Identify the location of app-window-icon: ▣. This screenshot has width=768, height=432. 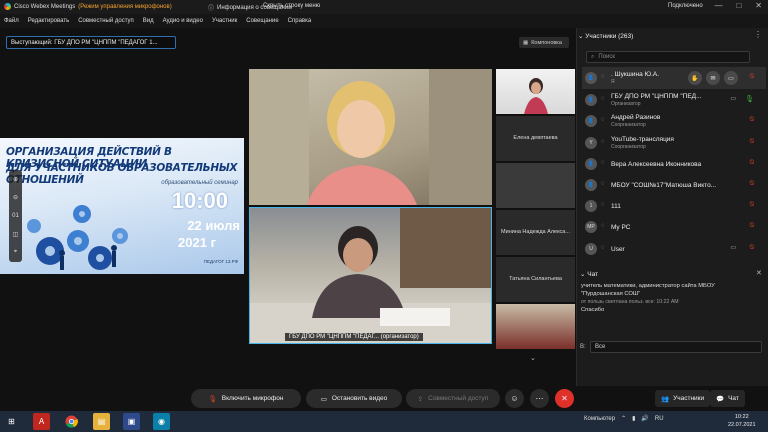
(131, 421).